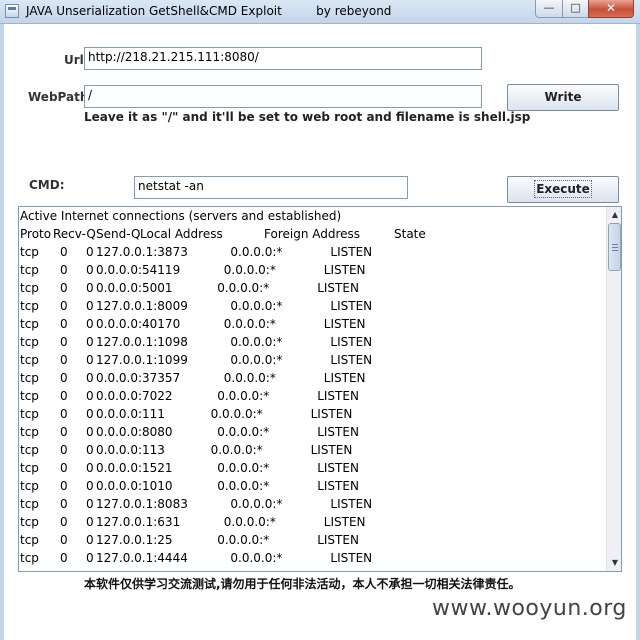  Describe the element at coordinates (134, 486) in the screenshot. I see `row-local-address: 0.0.0.0:1010` at that location.